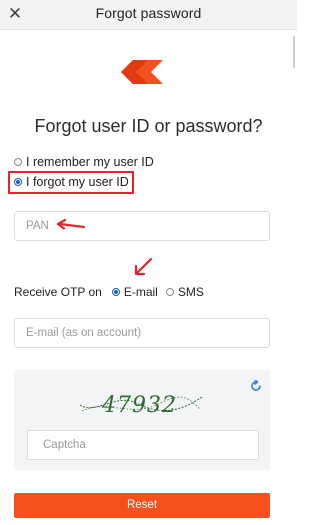 The width and height of the screenshot is (320, 525). I want to click on otp-label: Receive OTP on, so click(58, 292).